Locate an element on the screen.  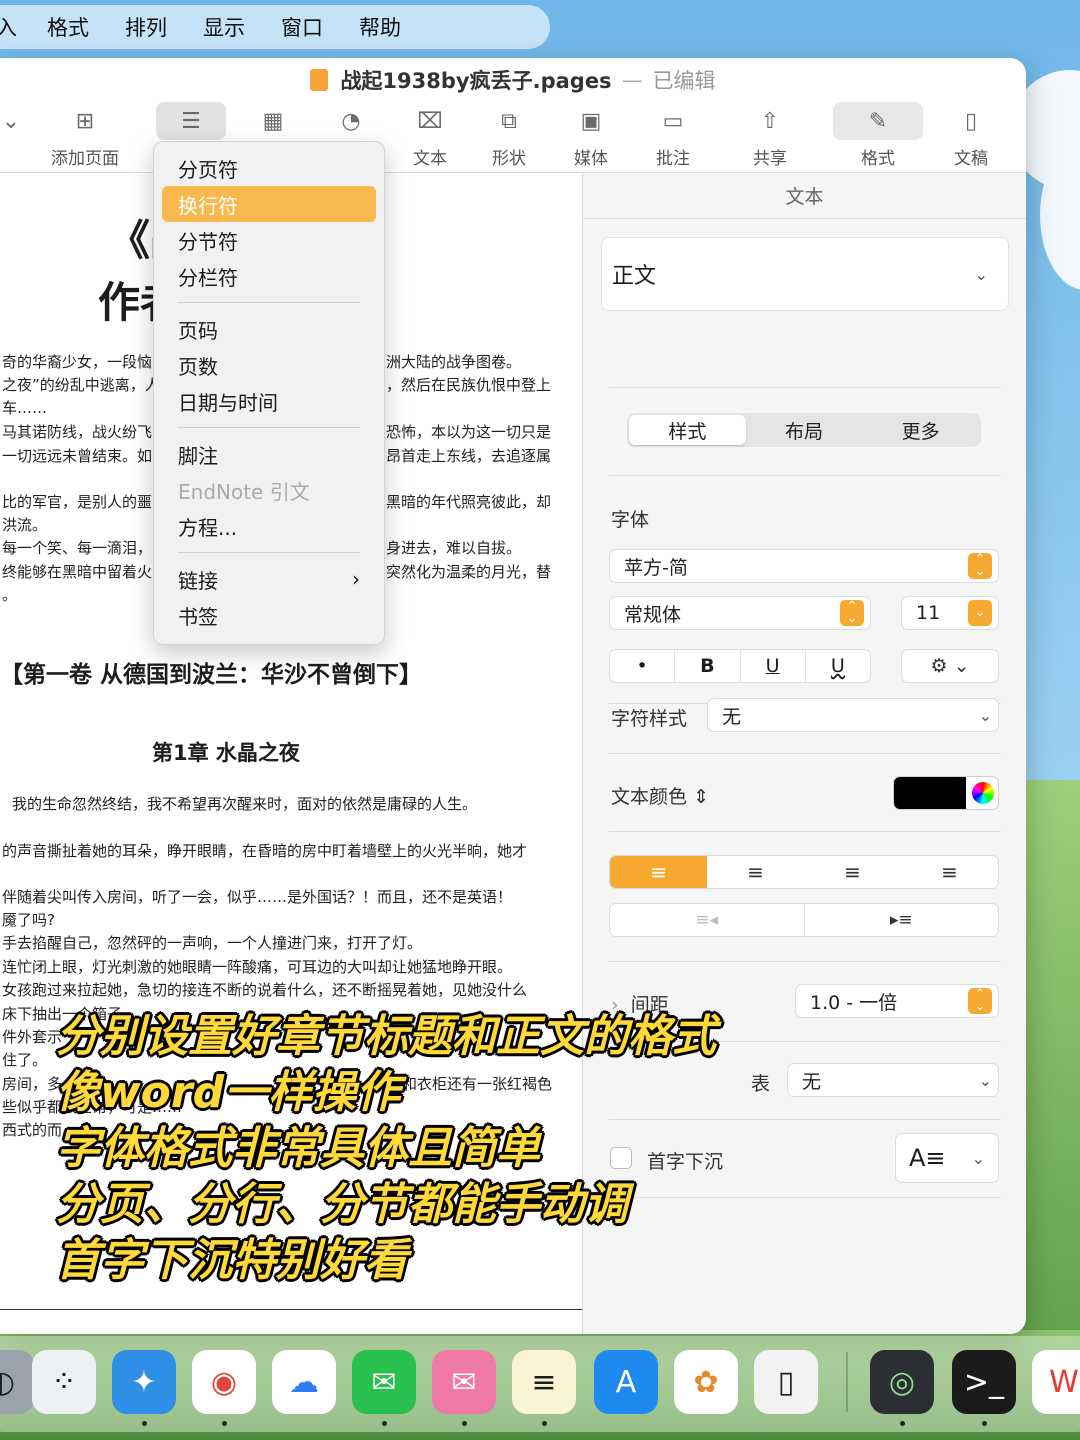
font-weight-popup: 常规体 ⌃ ⌄ is located at coordinates (740, 613).